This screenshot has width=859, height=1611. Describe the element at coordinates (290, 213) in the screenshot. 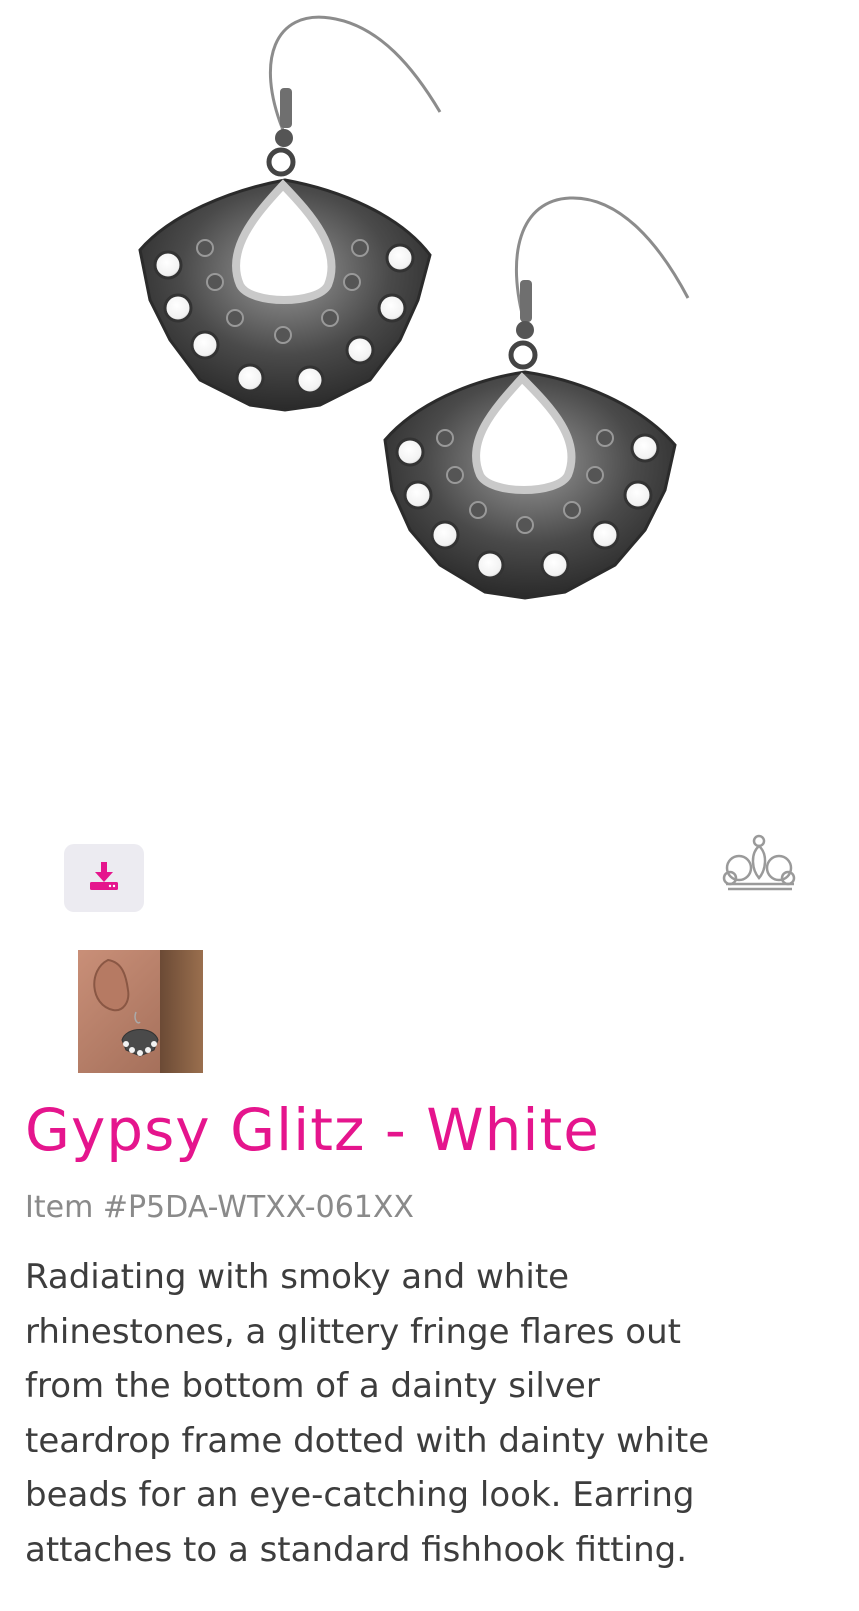

I see `left-earring` at that location.